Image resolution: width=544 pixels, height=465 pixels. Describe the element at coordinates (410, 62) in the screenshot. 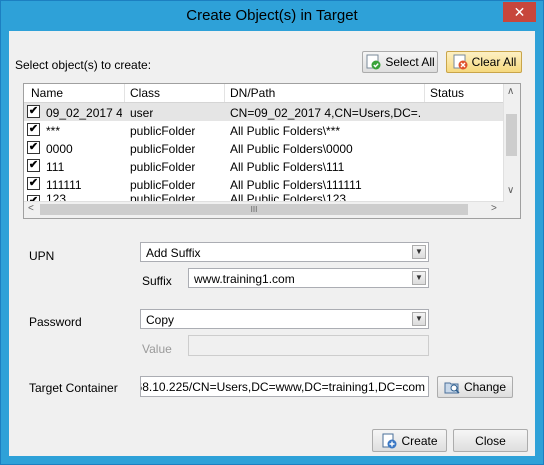

I see `select-all-label: Select All` at that location.